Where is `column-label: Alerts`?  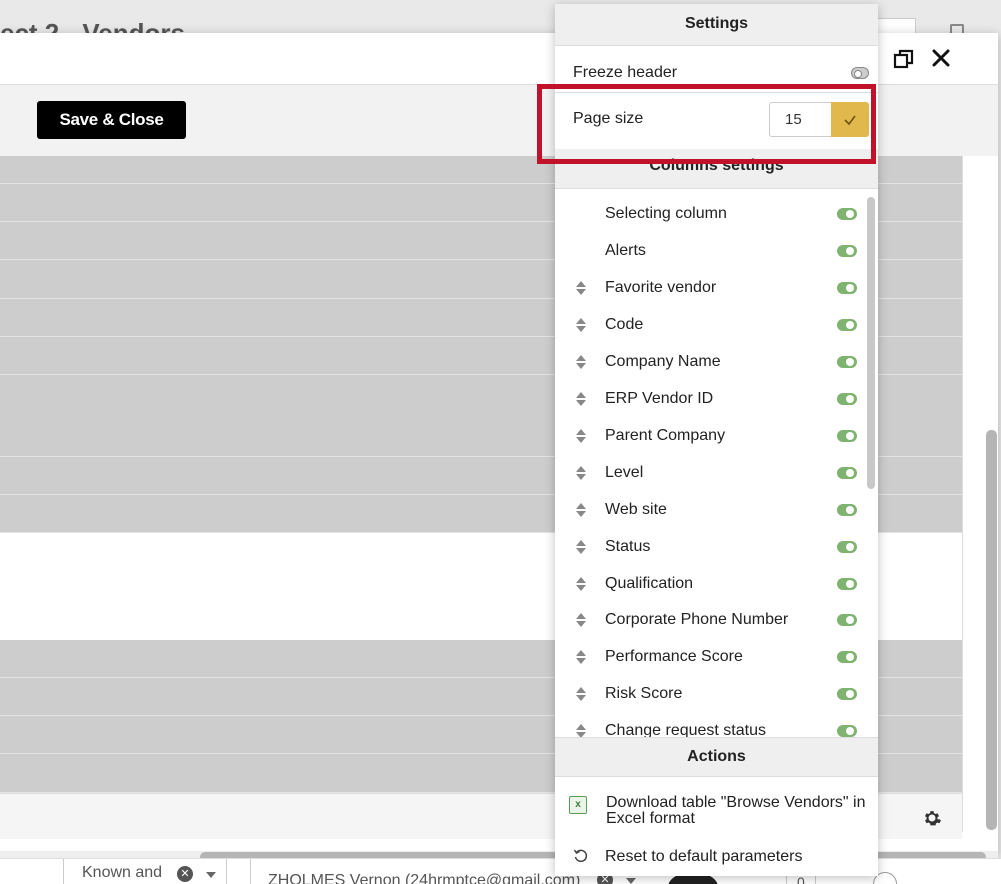 column-label: Alerts is located at coordinates (625, 250).